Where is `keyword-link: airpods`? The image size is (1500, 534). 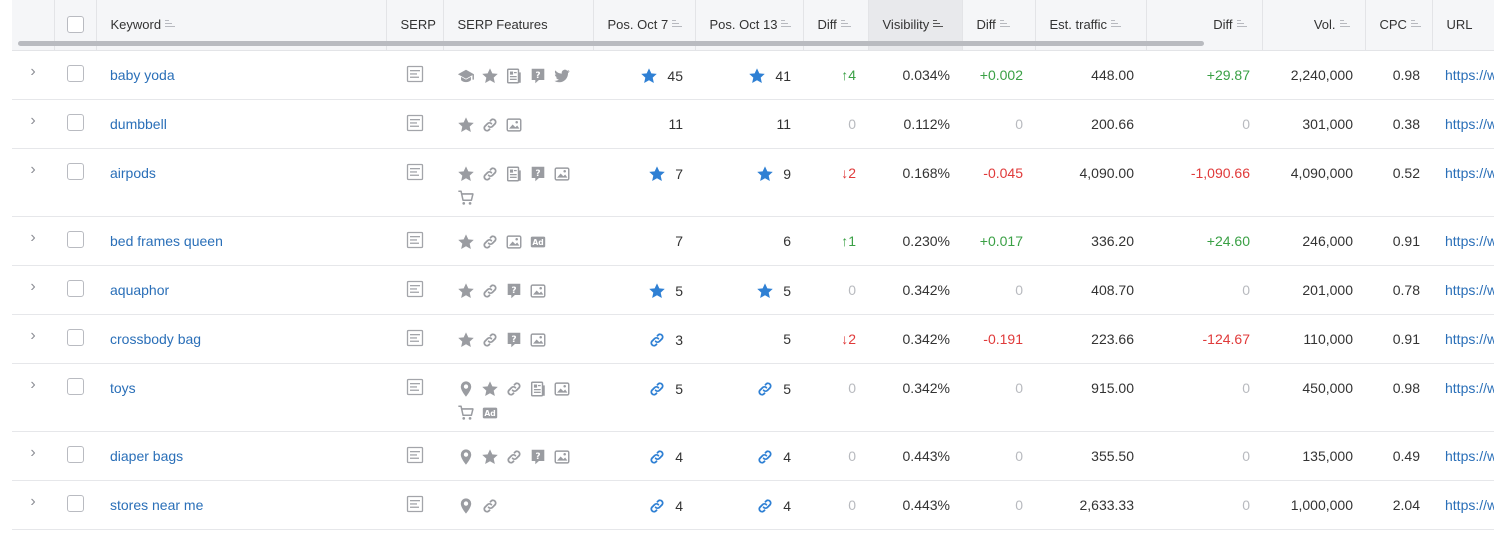
keyword-link: airpods is located at coordinates (241, 182).